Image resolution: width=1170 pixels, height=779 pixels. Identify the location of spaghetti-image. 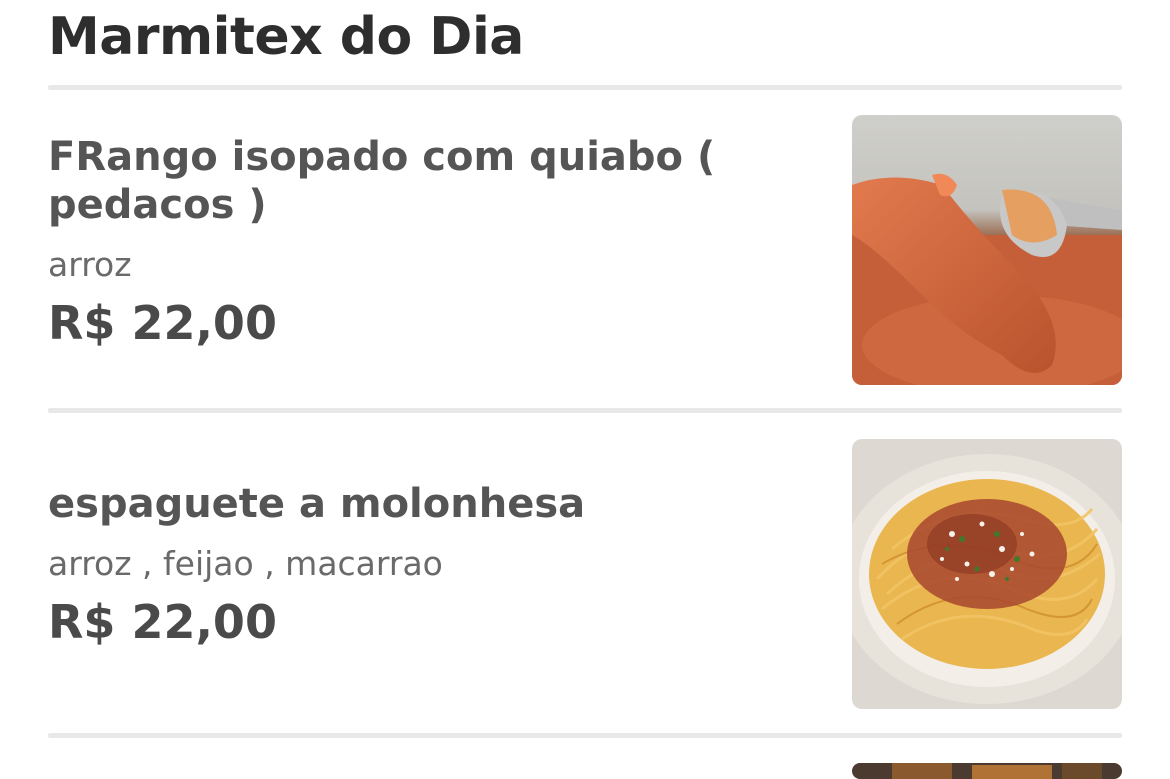
(987, 574).